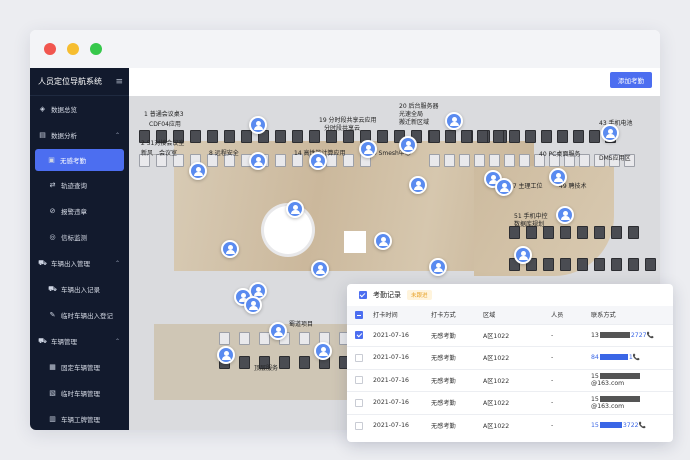 Image resolution: width=690 pixels, height=460 pixels. I want to click on desk-row, so click(584, 264).